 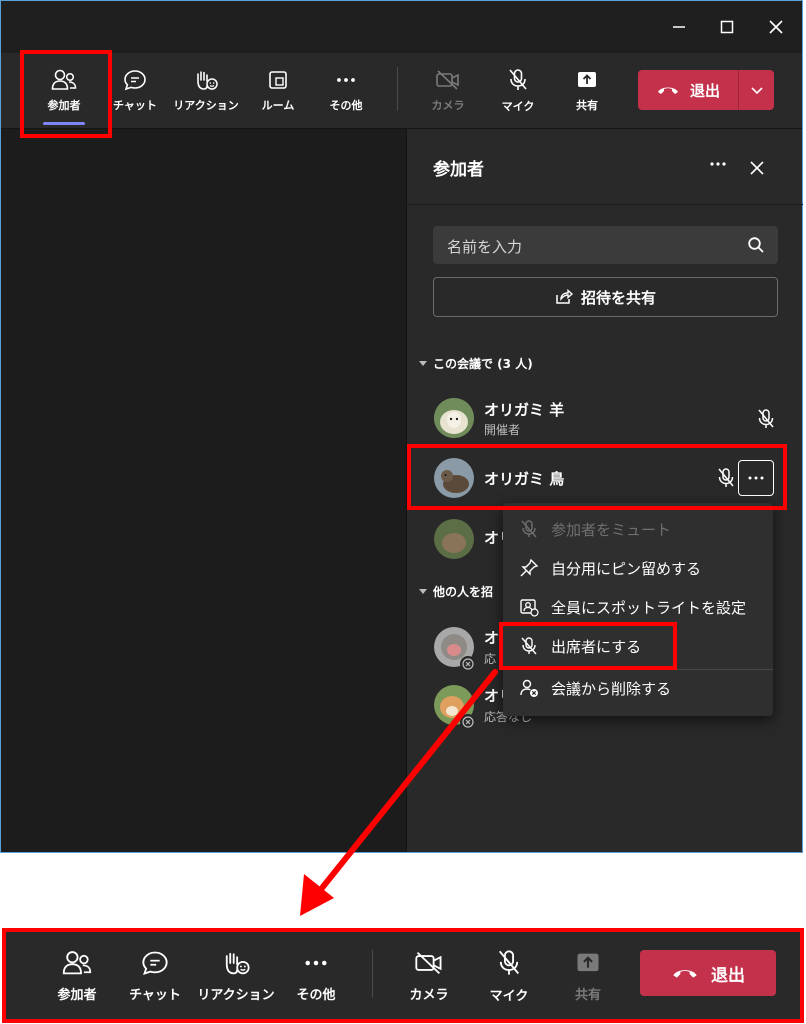 I want to click on camera-button: カメラ, so click(x=429, y=976).